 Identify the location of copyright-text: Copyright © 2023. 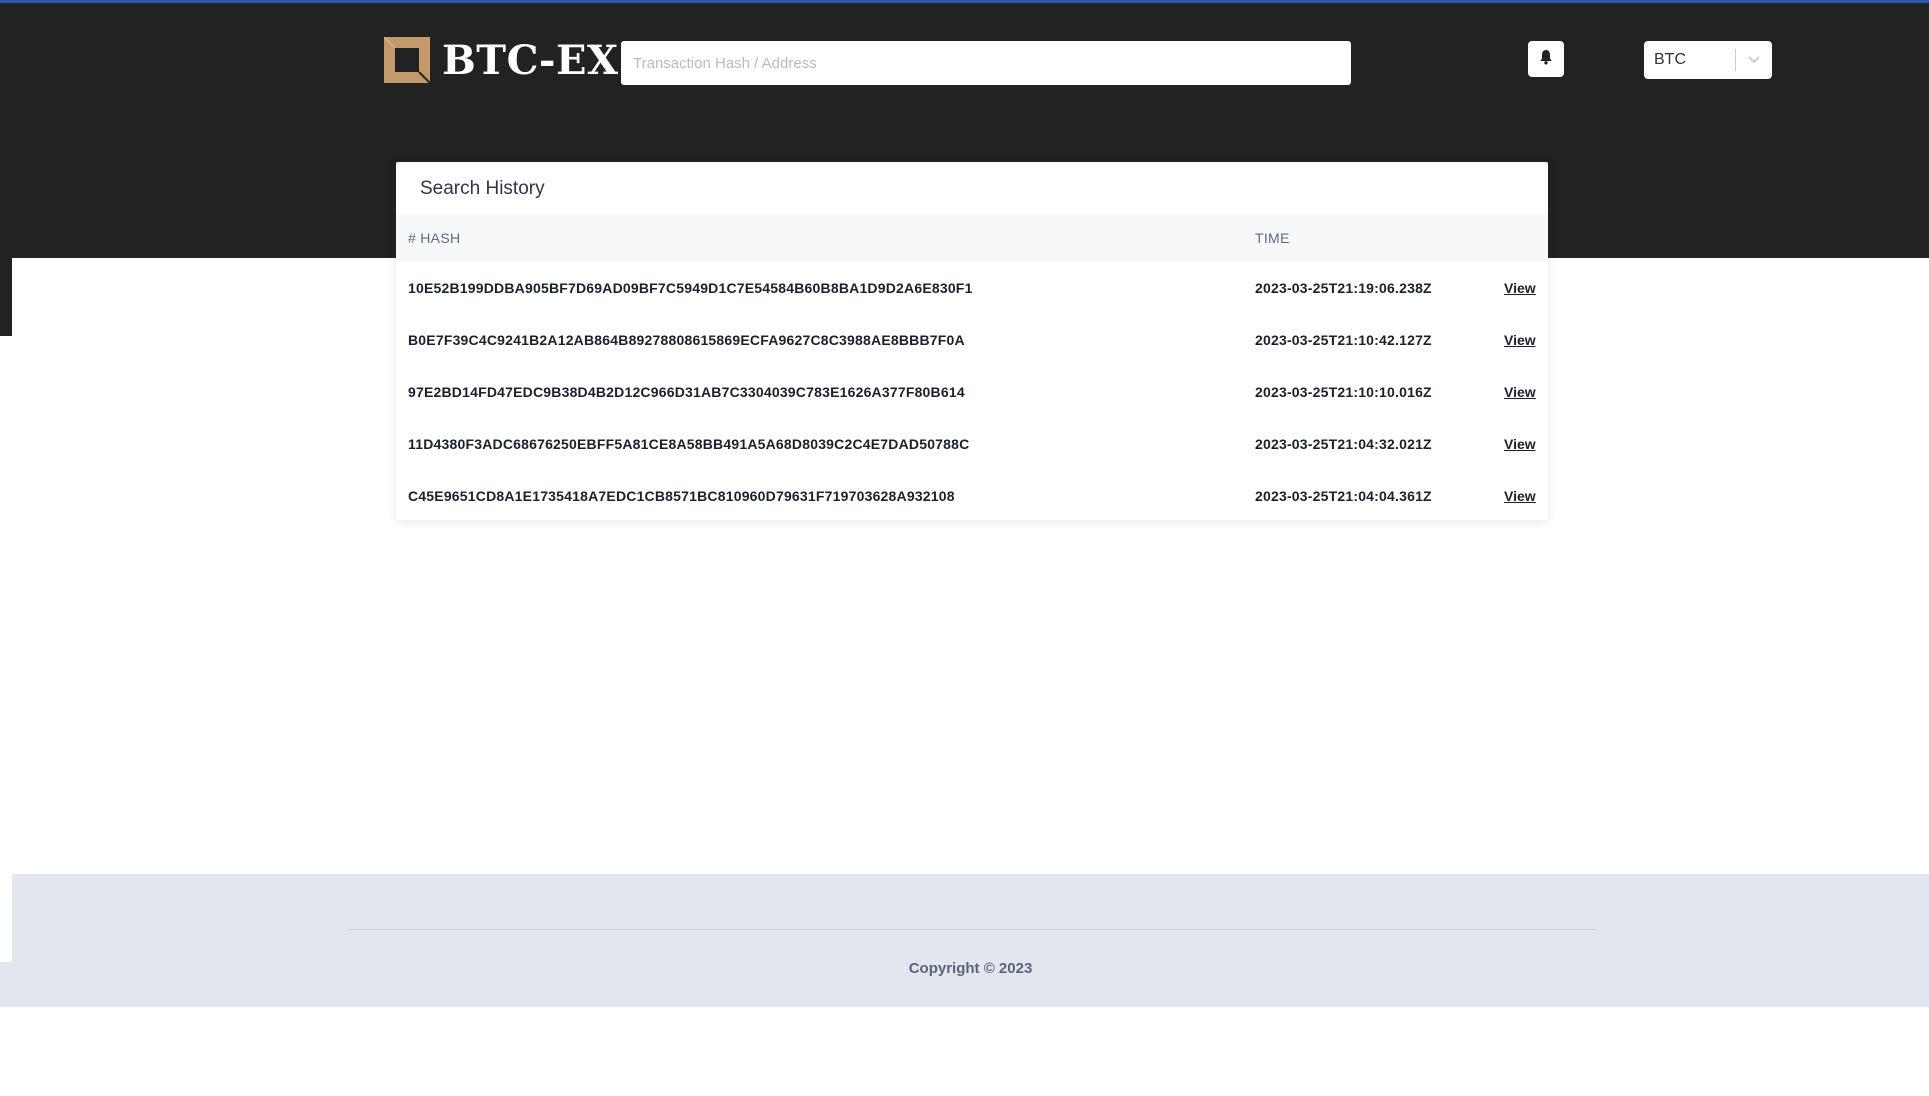
(970, 968).